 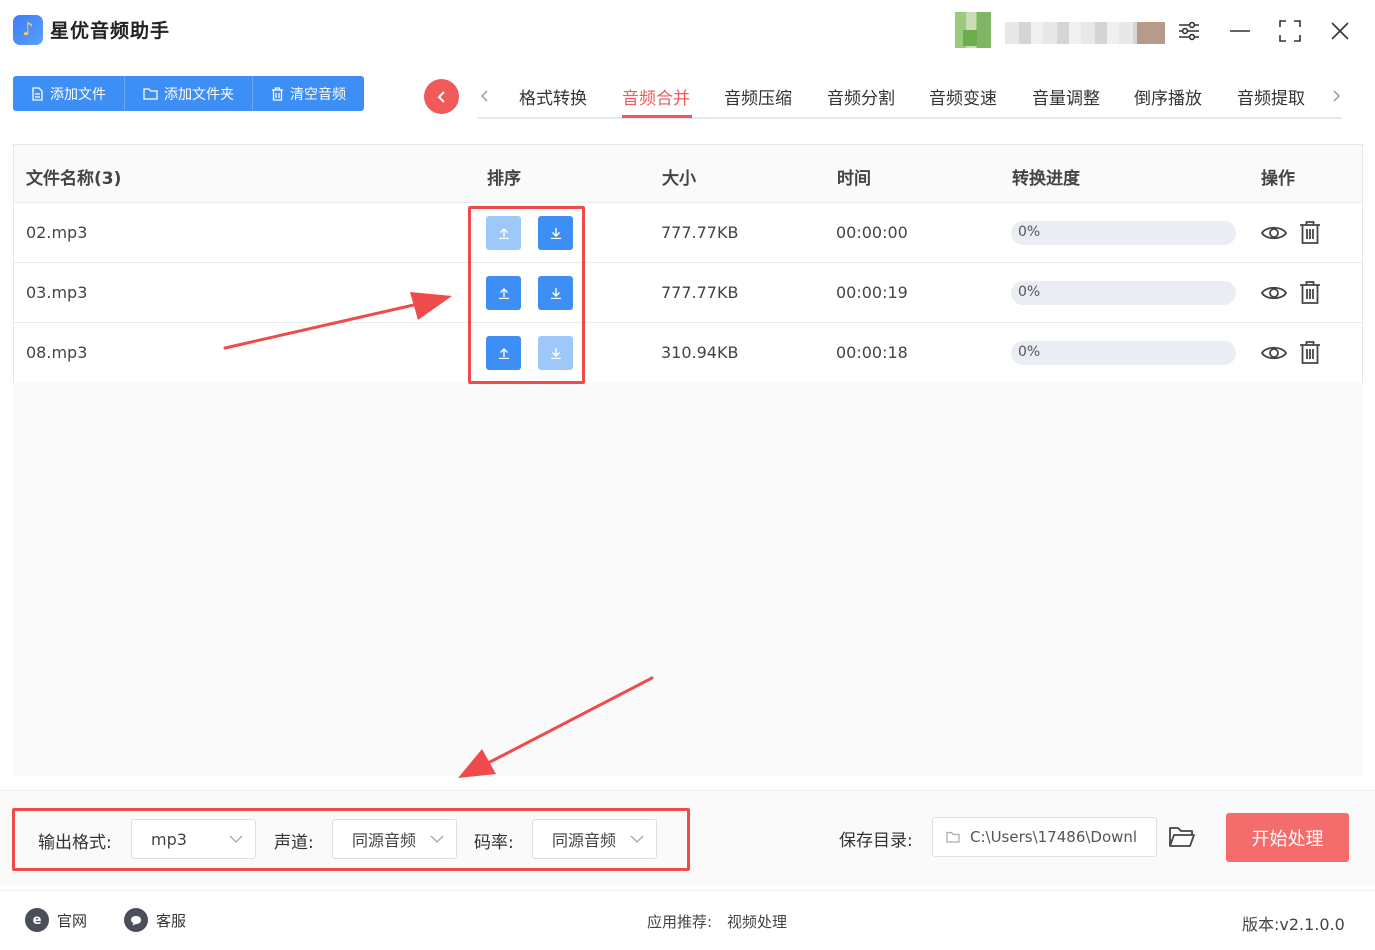 What do you see at coordinates (594, 839) in the screenshot?
I see `bitrate-select: 同源音频` at bounding box center [594, 839].